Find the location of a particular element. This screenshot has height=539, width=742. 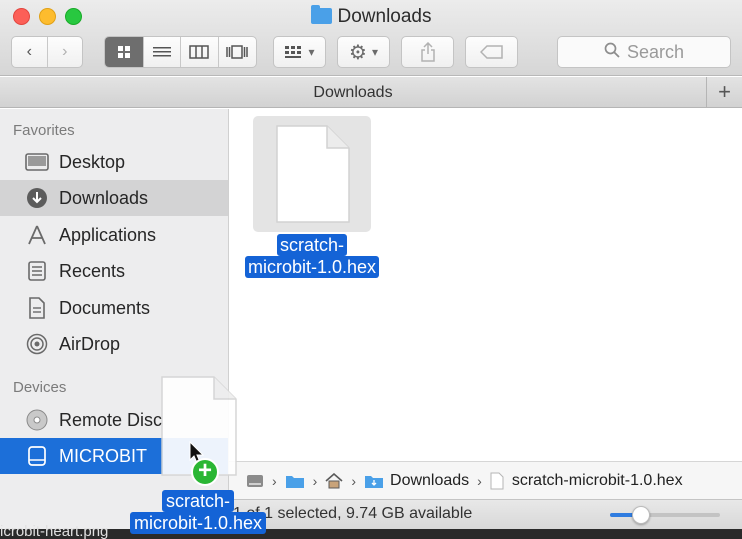

sidebar-item-applications: Applications is located at coordinates (114, 235).